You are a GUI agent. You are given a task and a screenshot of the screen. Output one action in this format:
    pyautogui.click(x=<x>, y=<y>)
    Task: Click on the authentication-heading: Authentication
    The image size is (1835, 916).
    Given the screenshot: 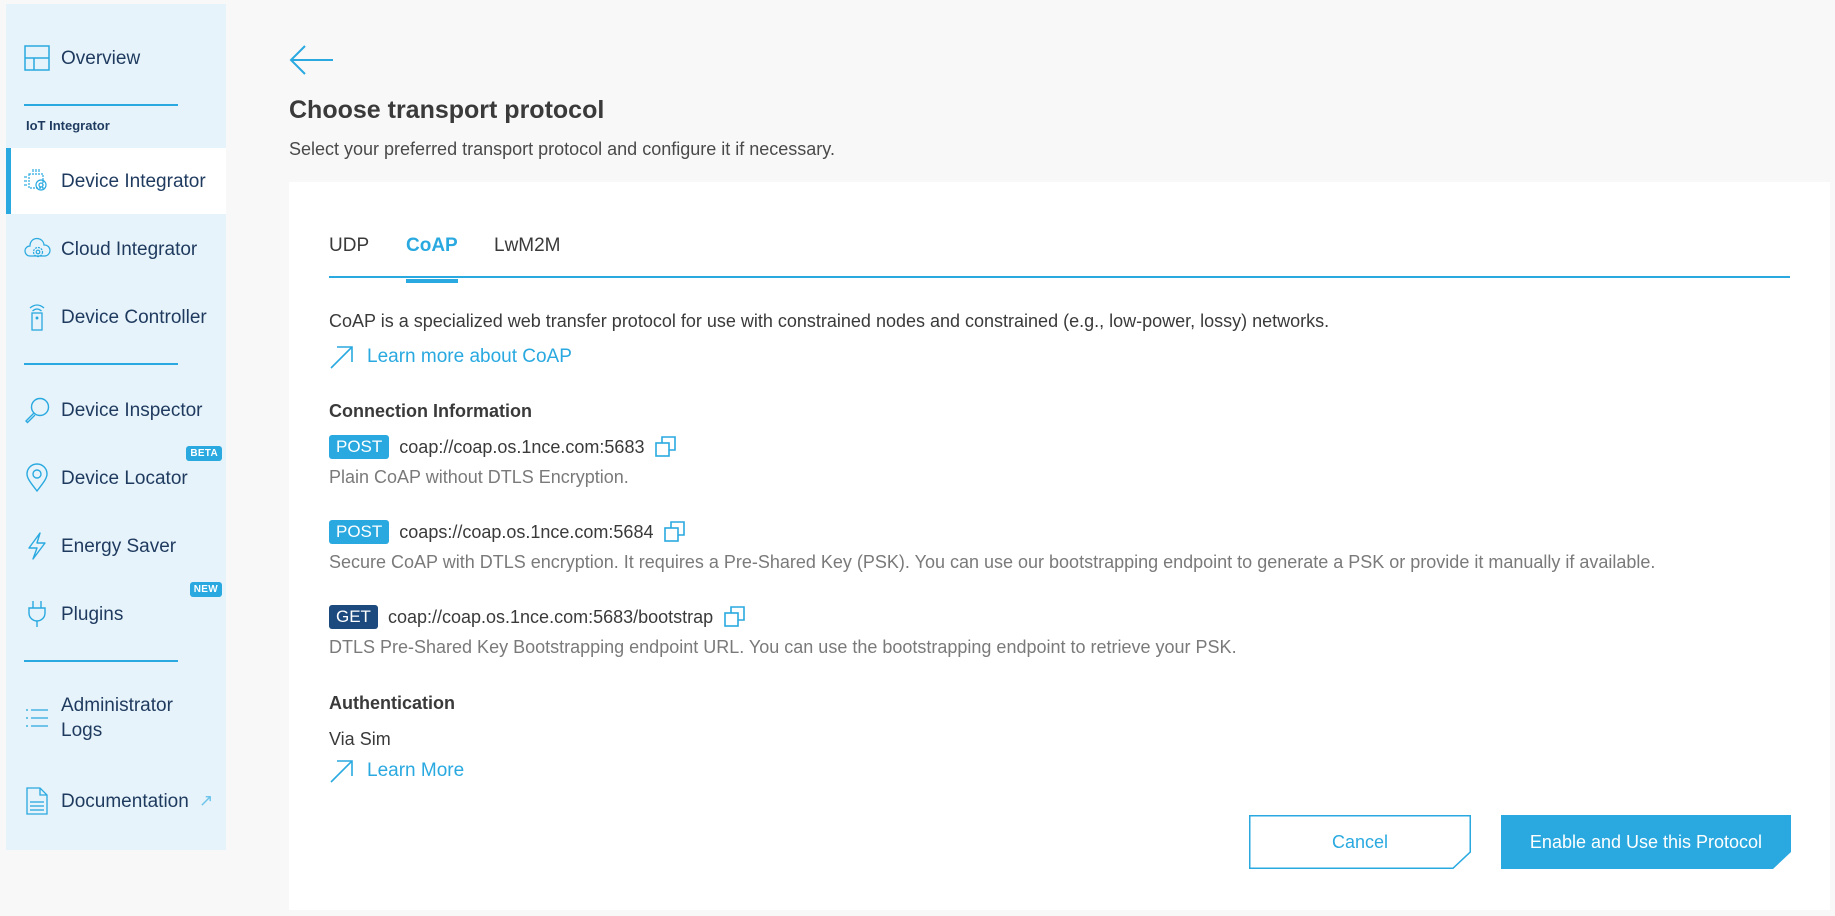 What is the action you would take?
    pyautogui.click(x=392, y=703)
    